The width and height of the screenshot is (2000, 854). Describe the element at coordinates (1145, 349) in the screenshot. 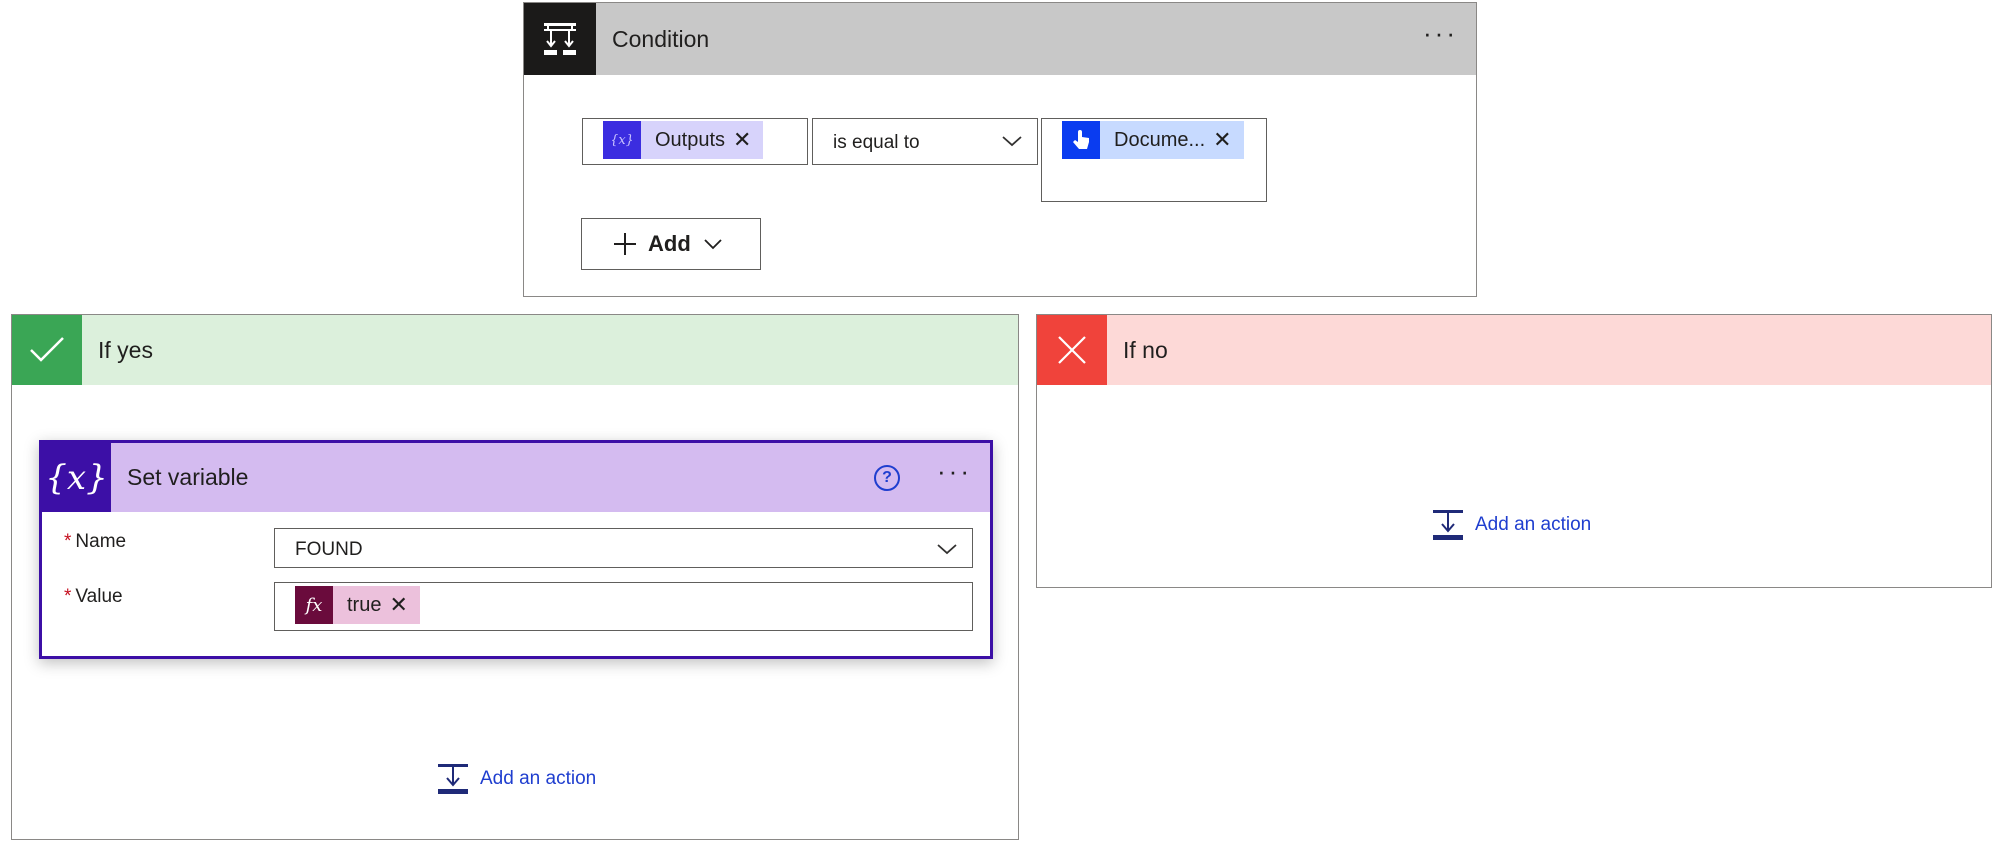

I see `if-no-title: If no` at that location.